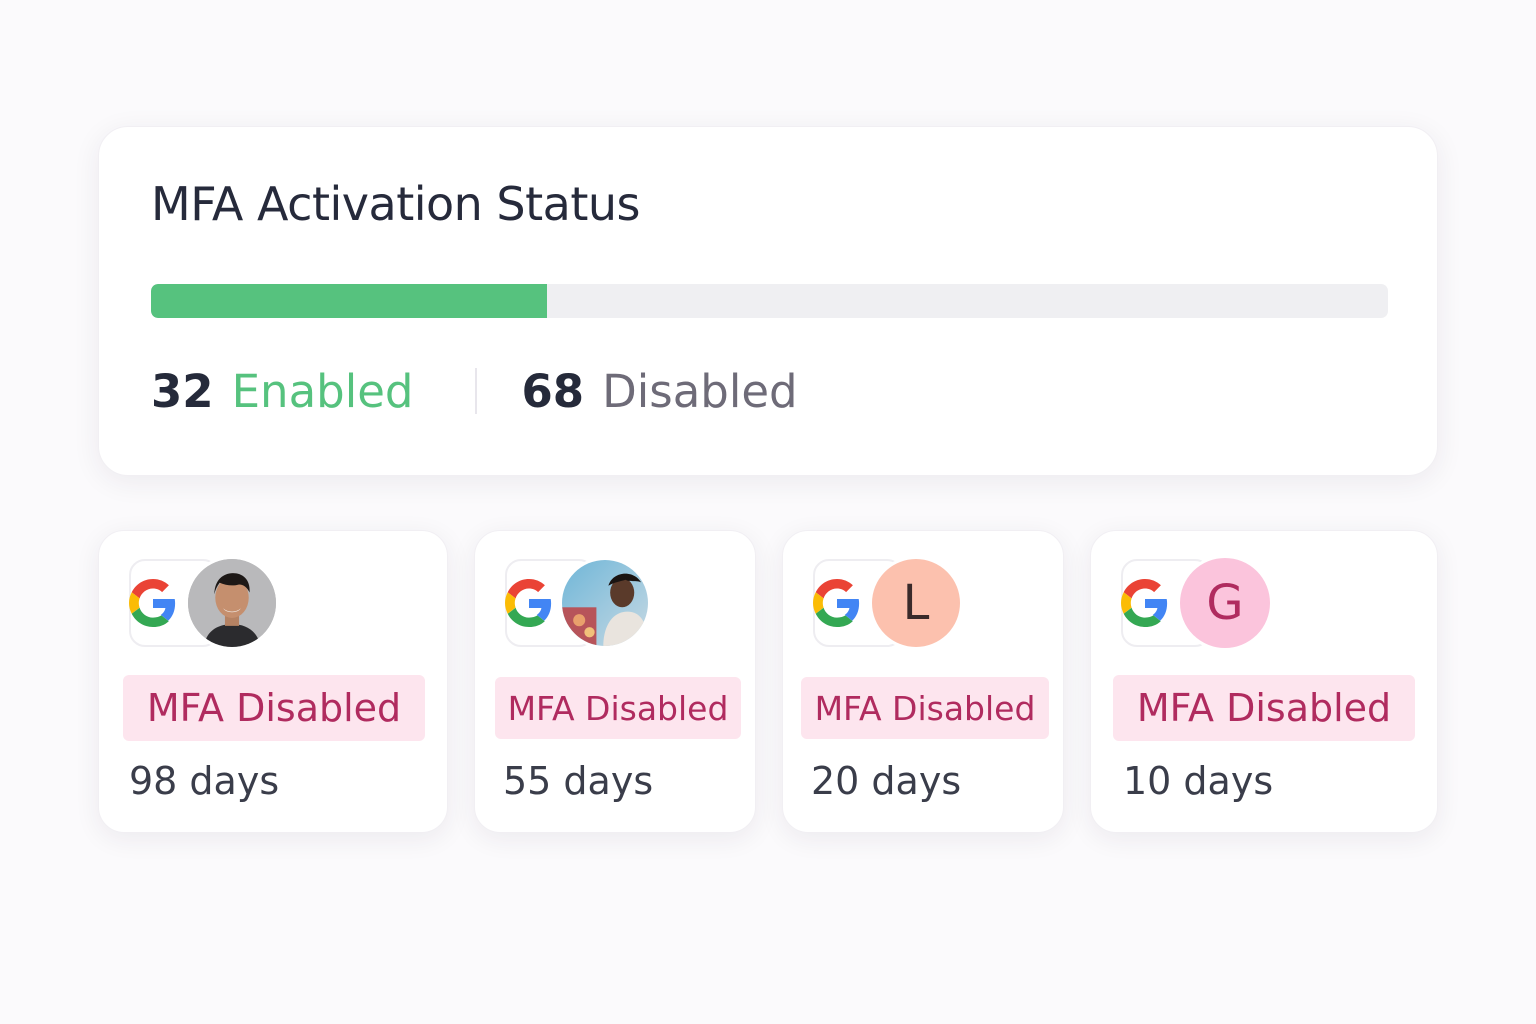 This screenshot has height=1024, width=1536. I want to click on disabled-count: 68, so click(553, 391).